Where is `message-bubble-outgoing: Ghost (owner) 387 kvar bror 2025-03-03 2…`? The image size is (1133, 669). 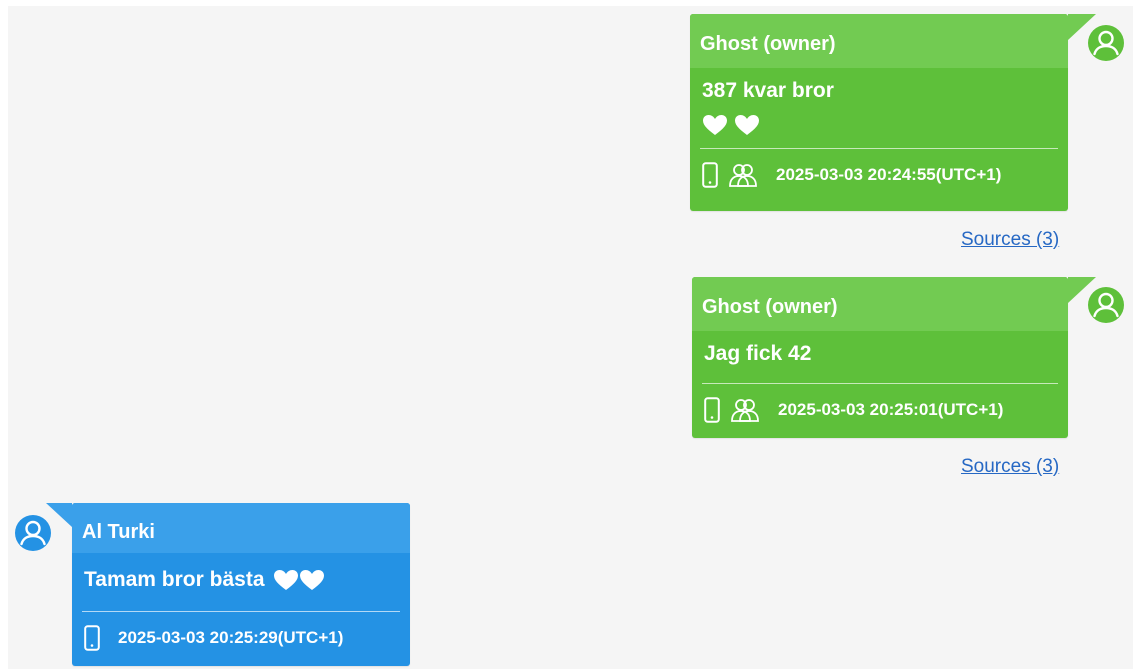 message-bubble-outgoing: Ghost (owner) 387 kvar bror 2025-03-03 2… is located at coordinates (893, 112).